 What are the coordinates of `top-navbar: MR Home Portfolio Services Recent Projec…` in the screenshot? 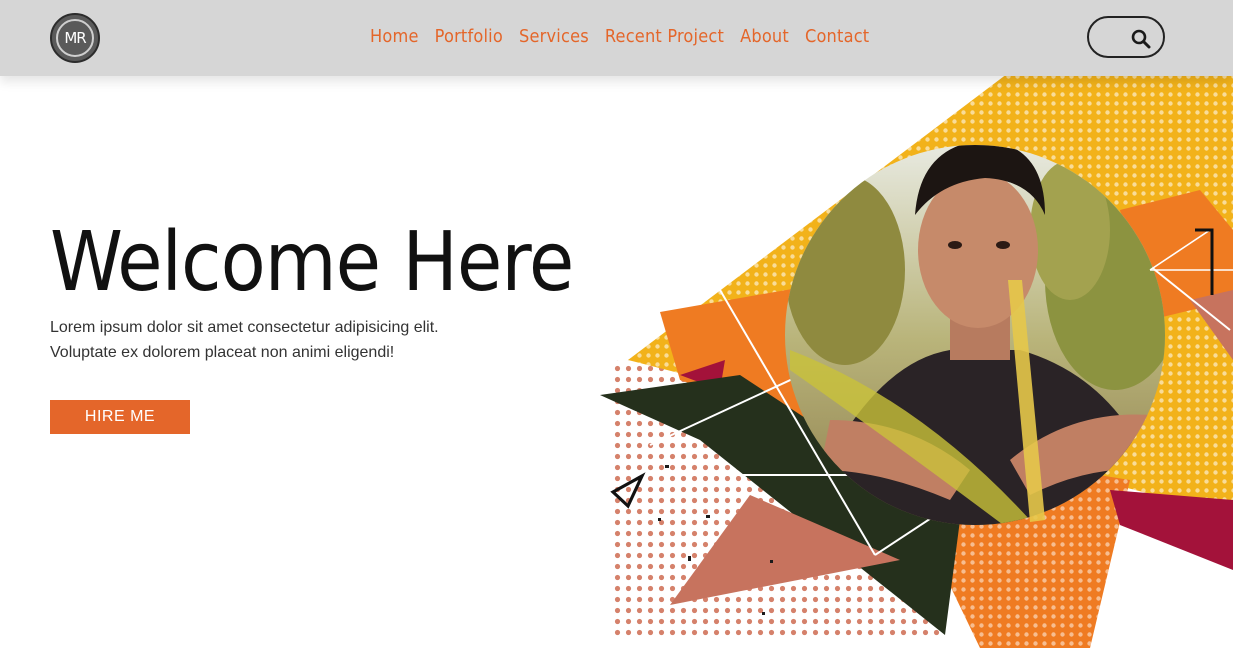 It's located at (616, 38).